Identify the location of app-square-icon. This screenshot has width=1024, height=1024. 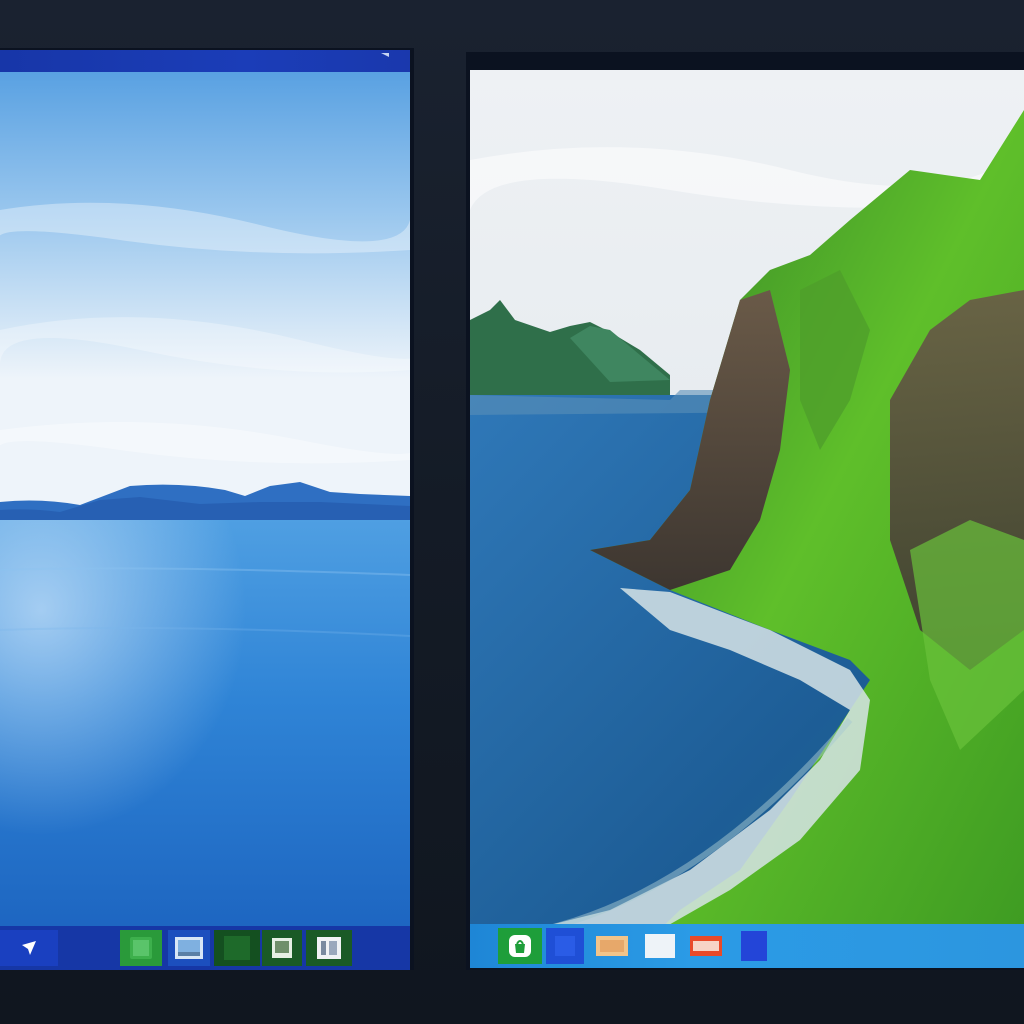
(754, 946).